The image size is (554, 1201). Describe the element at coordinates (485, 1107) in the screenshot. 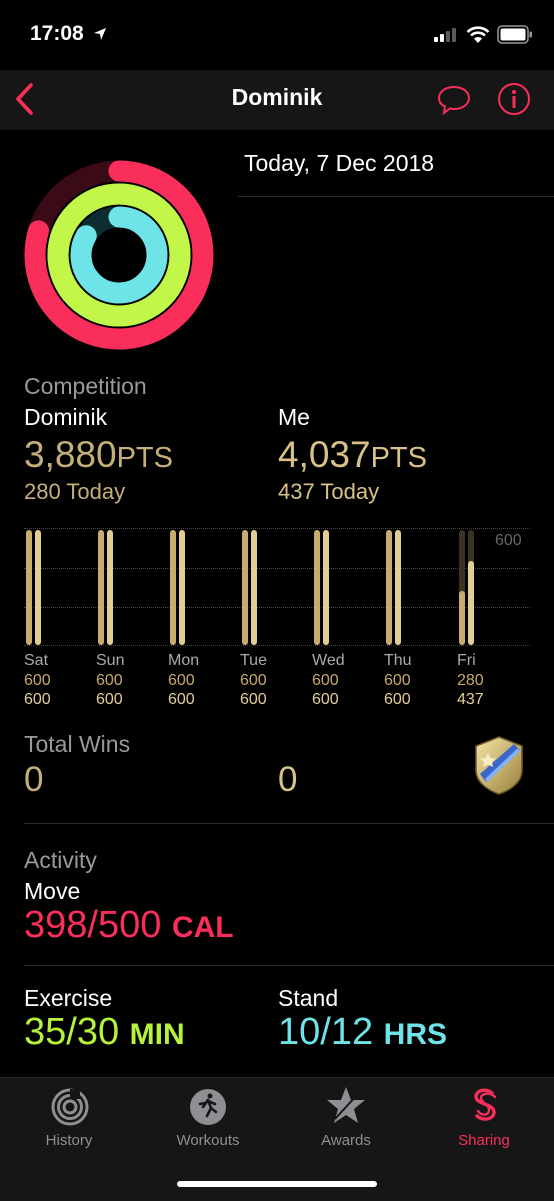

I see `sharing-icon` at that location.